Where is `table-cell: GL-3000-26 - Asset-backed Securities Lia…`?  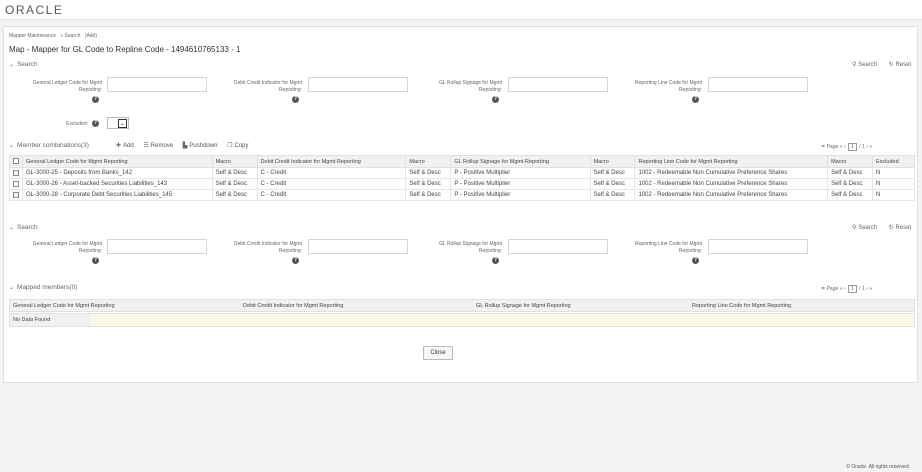
table-cell: GL-3000-26 - Asset-backed Securities Lia… is located at coordinates (117, 184).